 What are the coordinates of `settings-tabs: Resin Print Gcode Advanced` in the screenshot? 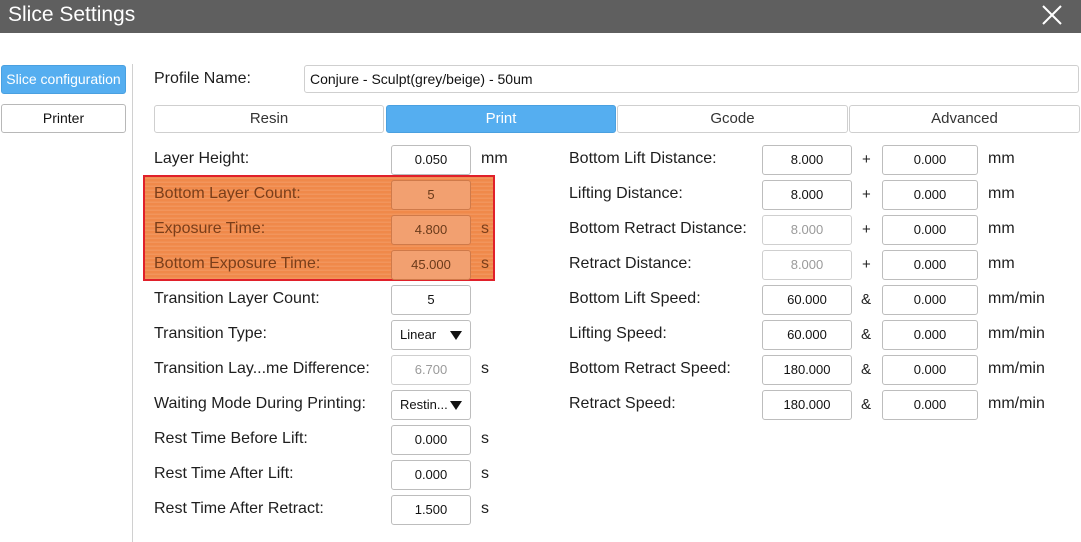 It's located at (617, 119).